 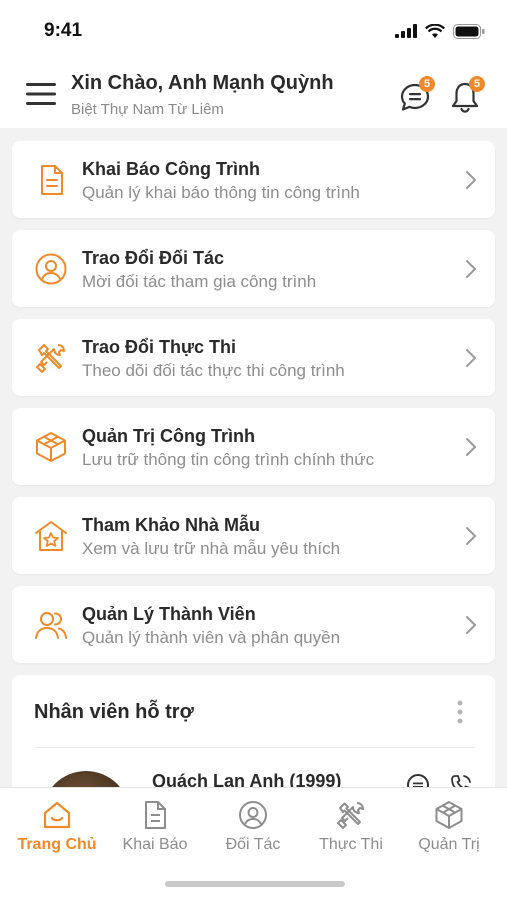 What do you see at coordinates (469, 31) in the screenshot?
I see `battery-icon` at bounding box center [469, 31].